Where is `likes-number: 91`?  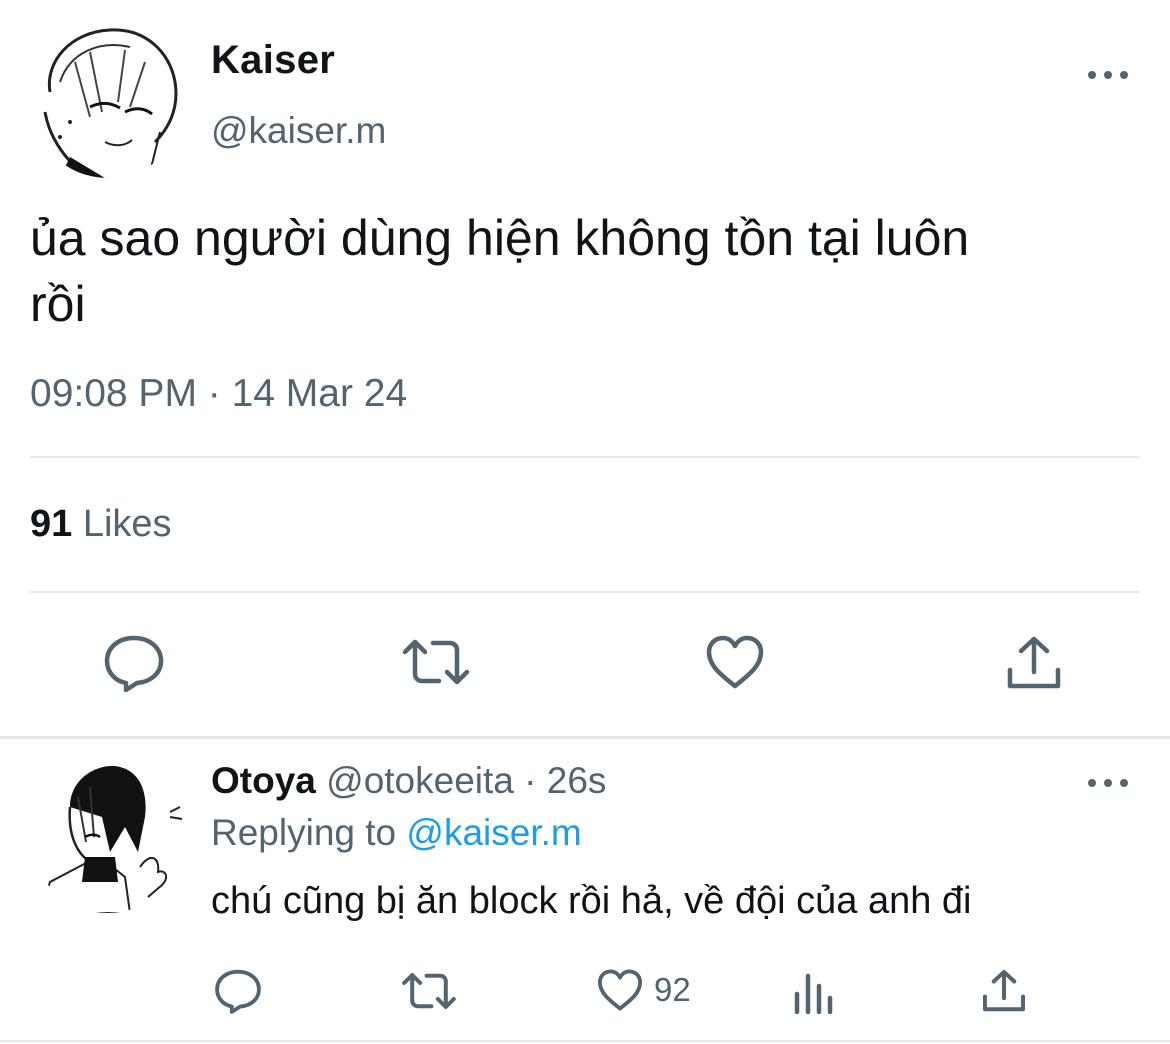 likes-number: 91 is located at coordinates (51, 524).